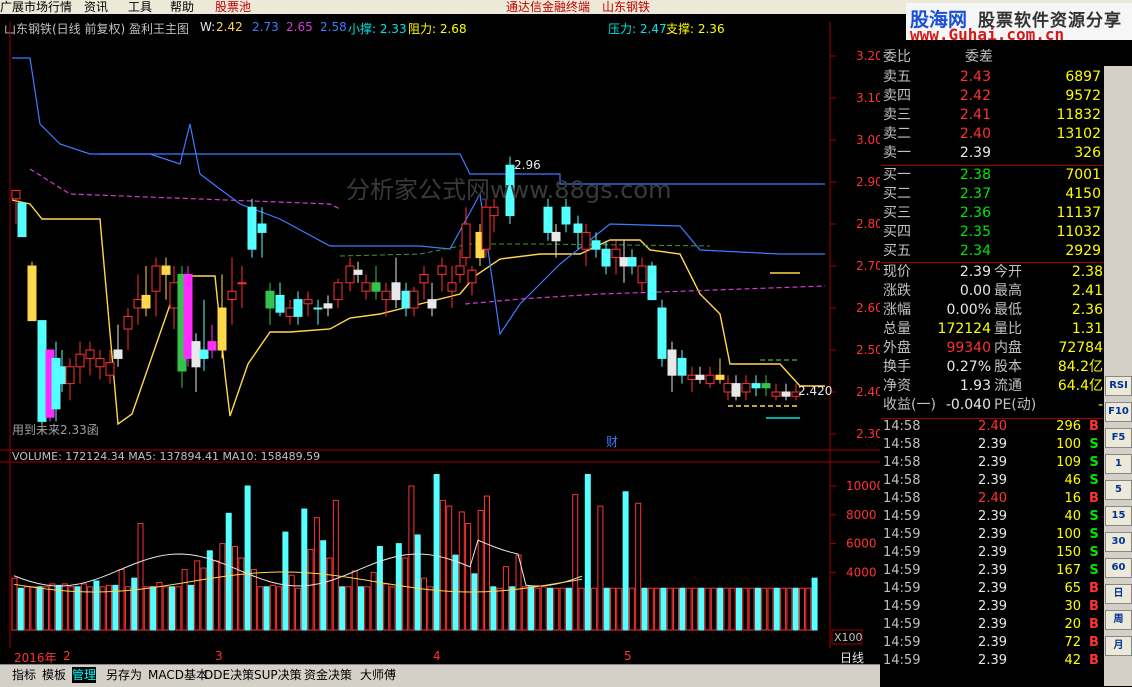  What do you see at coordinates (897, 175) in the screenshot?
I see `order-level-label: 买一` at bounding box center [897, 175].